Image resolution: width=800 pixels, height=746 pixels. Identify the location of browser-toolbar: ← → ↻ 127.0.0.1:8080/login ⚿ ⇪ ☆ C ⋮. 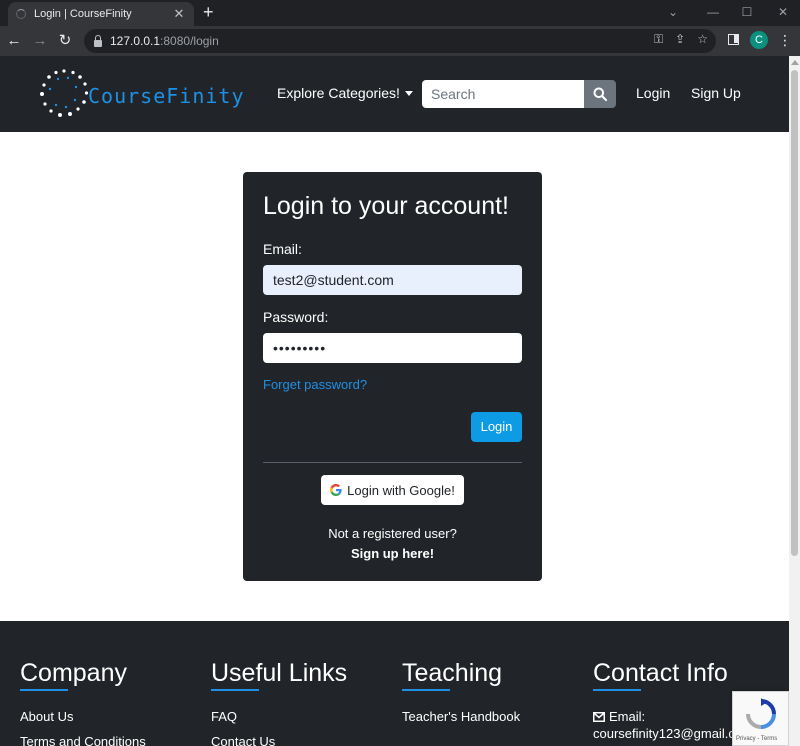
(400, 41).